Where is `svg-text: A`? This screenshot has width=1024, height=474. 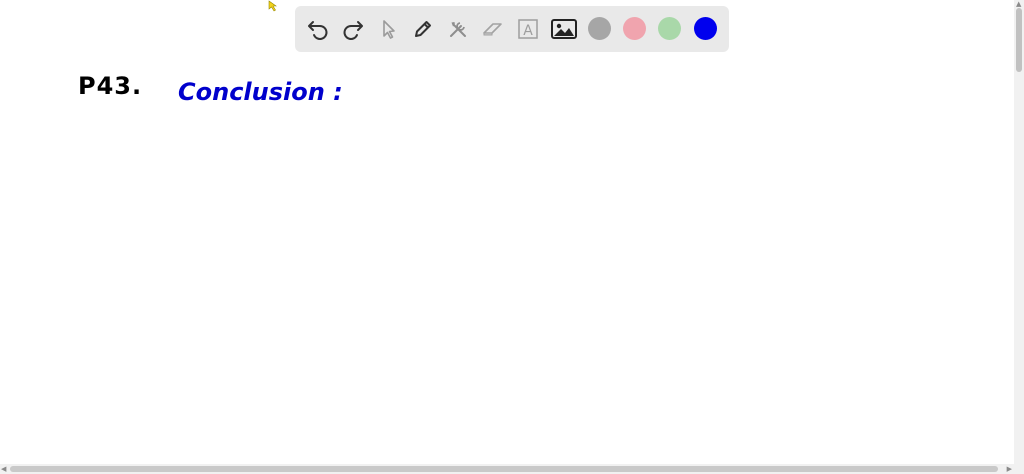 svg-text: A is located at coordinates (528, 31).